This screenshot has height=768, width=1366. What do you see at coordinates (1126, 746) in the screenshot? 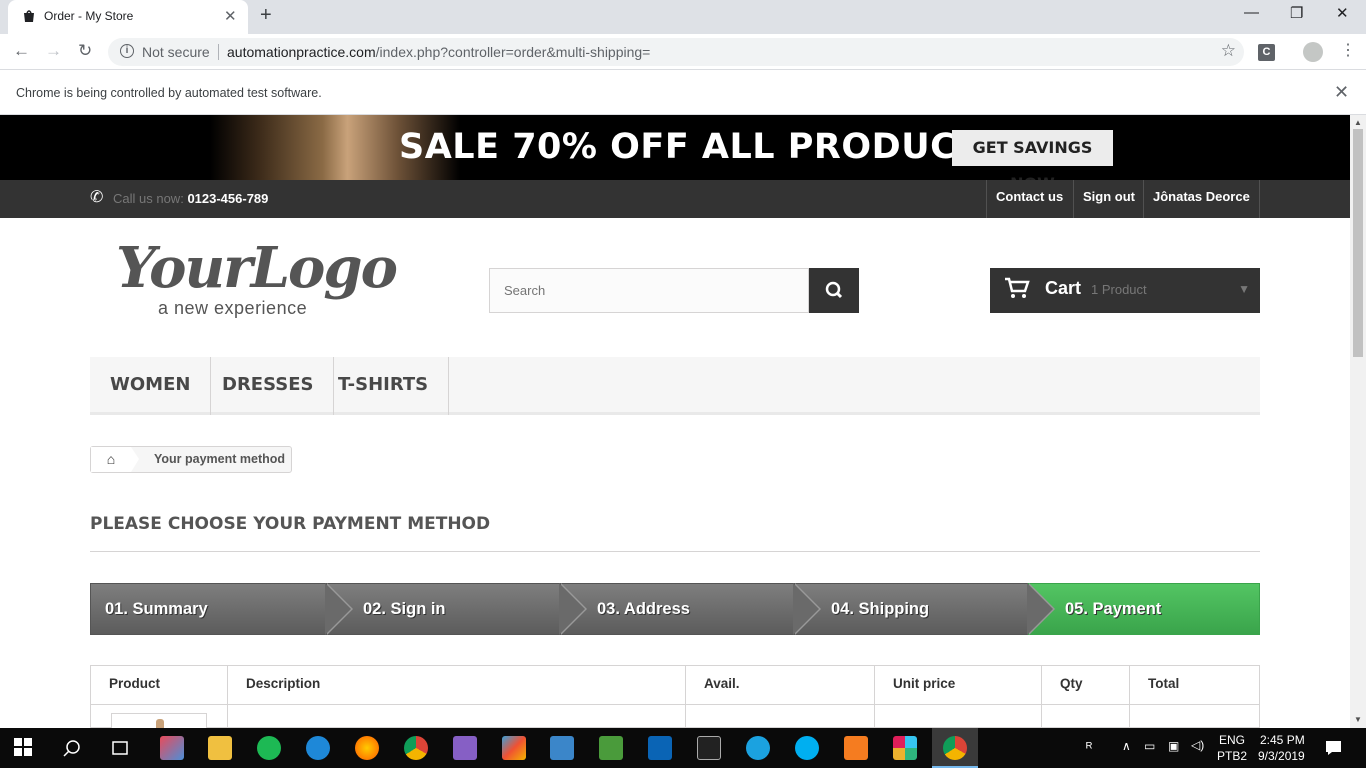
I see `tray-chevron-icon: ∧` at bounding box center [1126, 746].